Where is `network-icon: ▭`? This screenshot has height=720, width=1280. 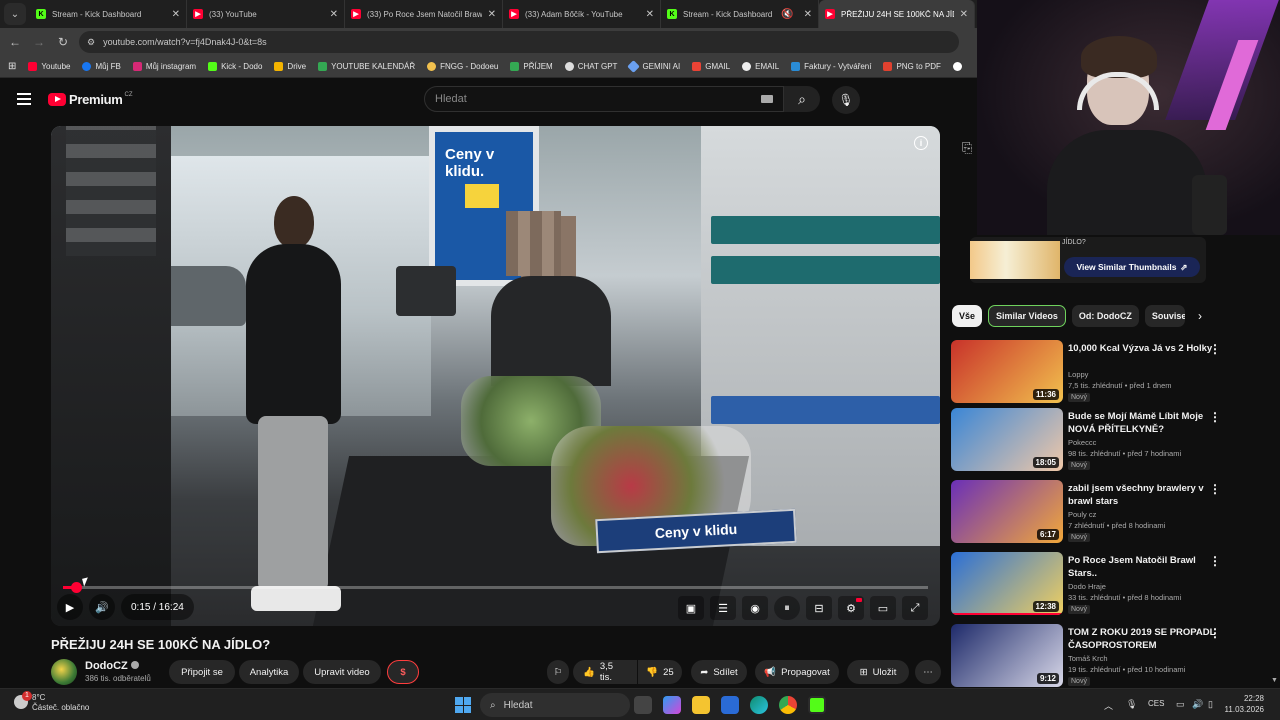
network-icon: ▭ is located at coordinates (1180, 704).